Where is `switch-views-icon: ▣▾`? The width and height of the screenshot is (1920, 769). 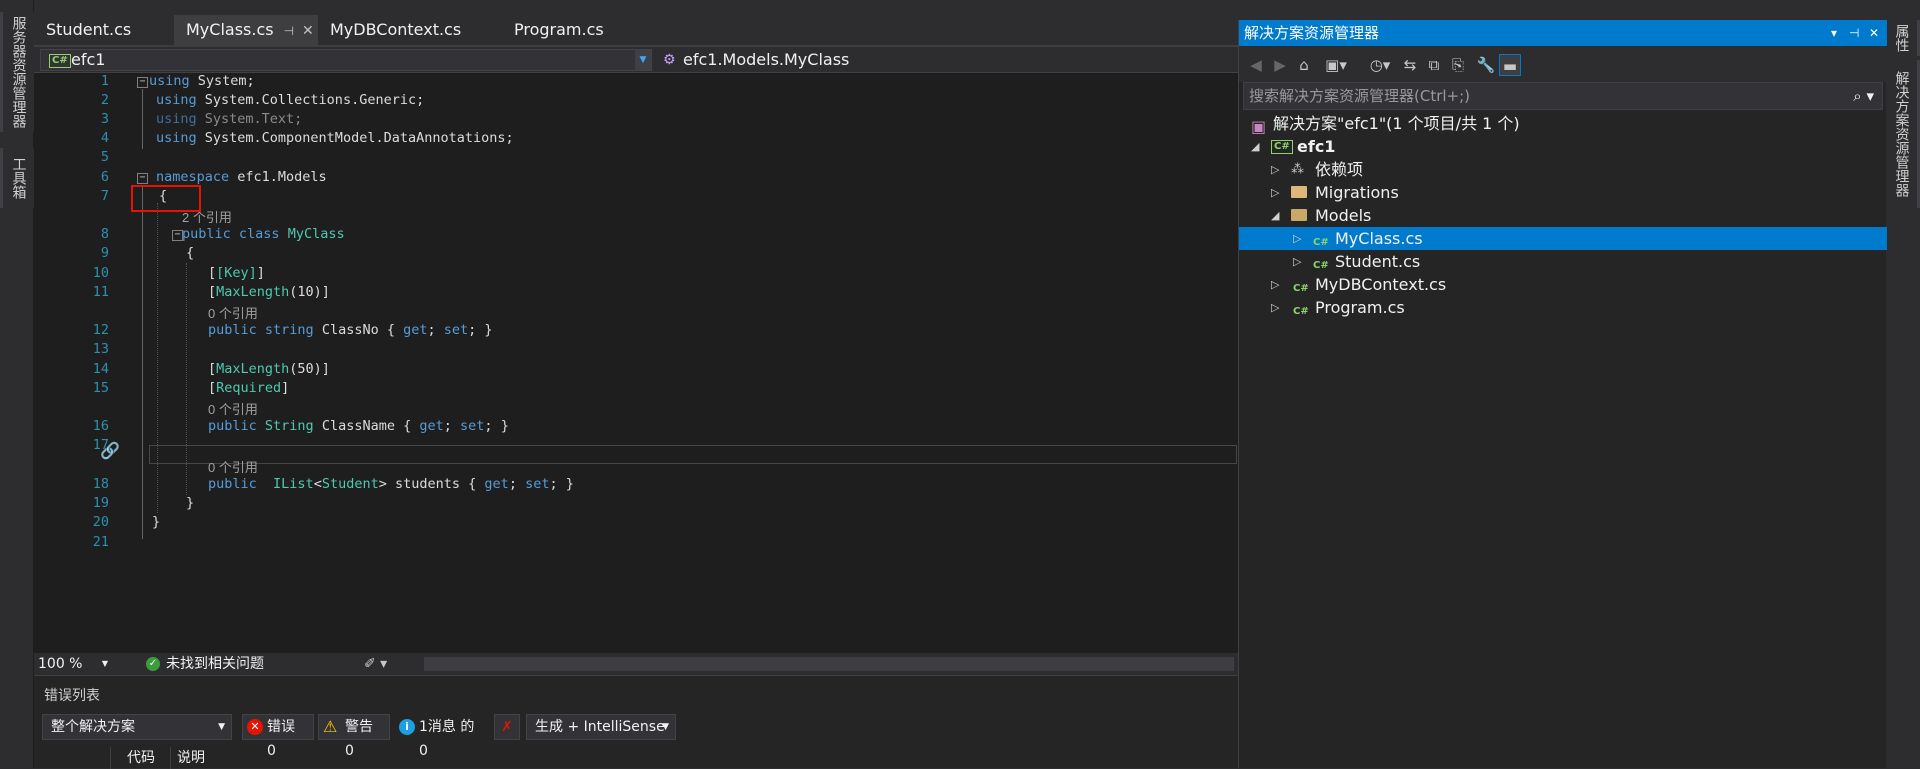
switch-views-icon: ▣▾ is located at coordinates (1336, 65).